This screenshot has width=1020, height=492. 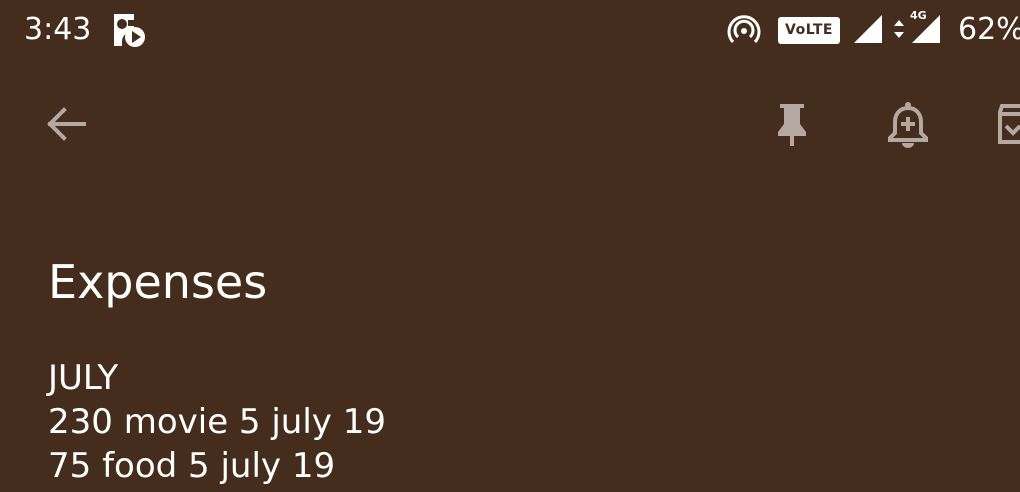 What do you see at coordinates (792, 125) in the screenshot?
I see `pin-icon` at bounding box center [792, 125].